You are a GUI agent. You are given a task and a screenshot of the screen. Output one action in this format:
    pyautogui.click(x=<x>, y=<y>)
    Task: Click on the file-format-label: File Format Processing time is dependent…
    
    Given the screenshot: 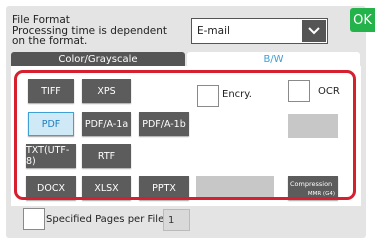 What is the action you would take?
    pyautogui.click(x=98, y=31)
    